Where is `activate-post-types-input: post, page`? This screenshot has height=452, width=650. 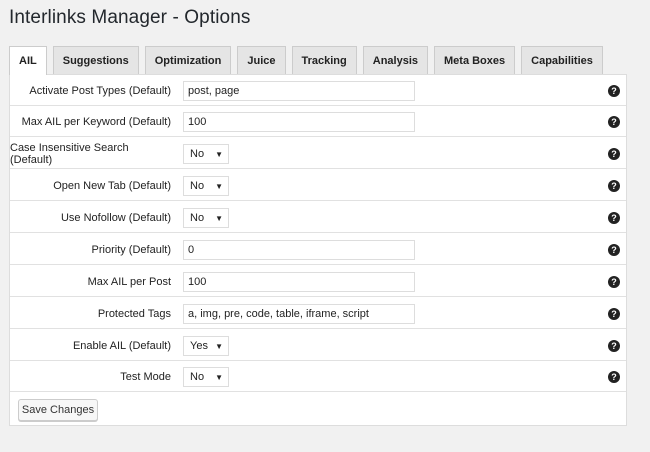 activate-post-types-input: post, page is located at coordinates (299, 91).